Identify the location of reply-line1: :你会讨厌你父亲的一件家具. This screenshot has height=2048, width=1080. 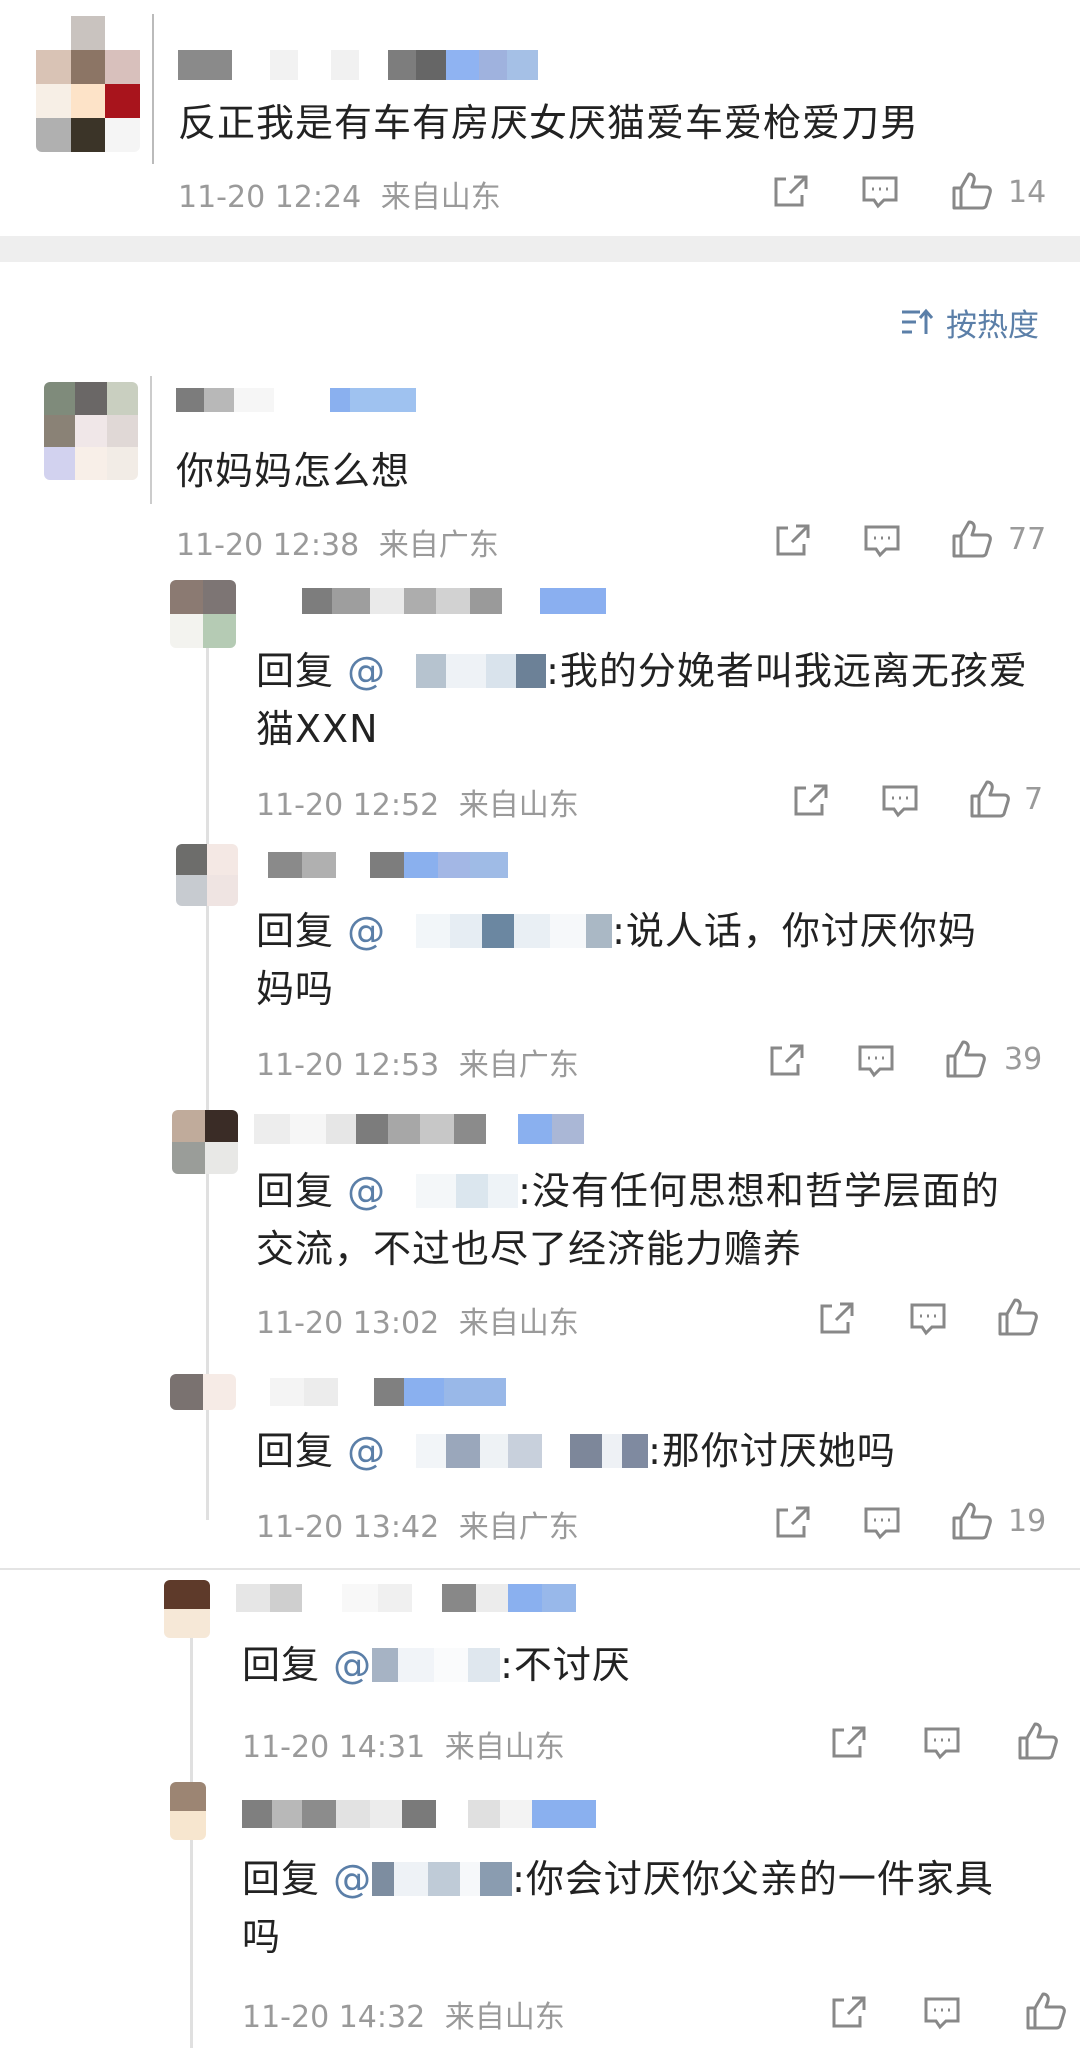
(753, 1879).